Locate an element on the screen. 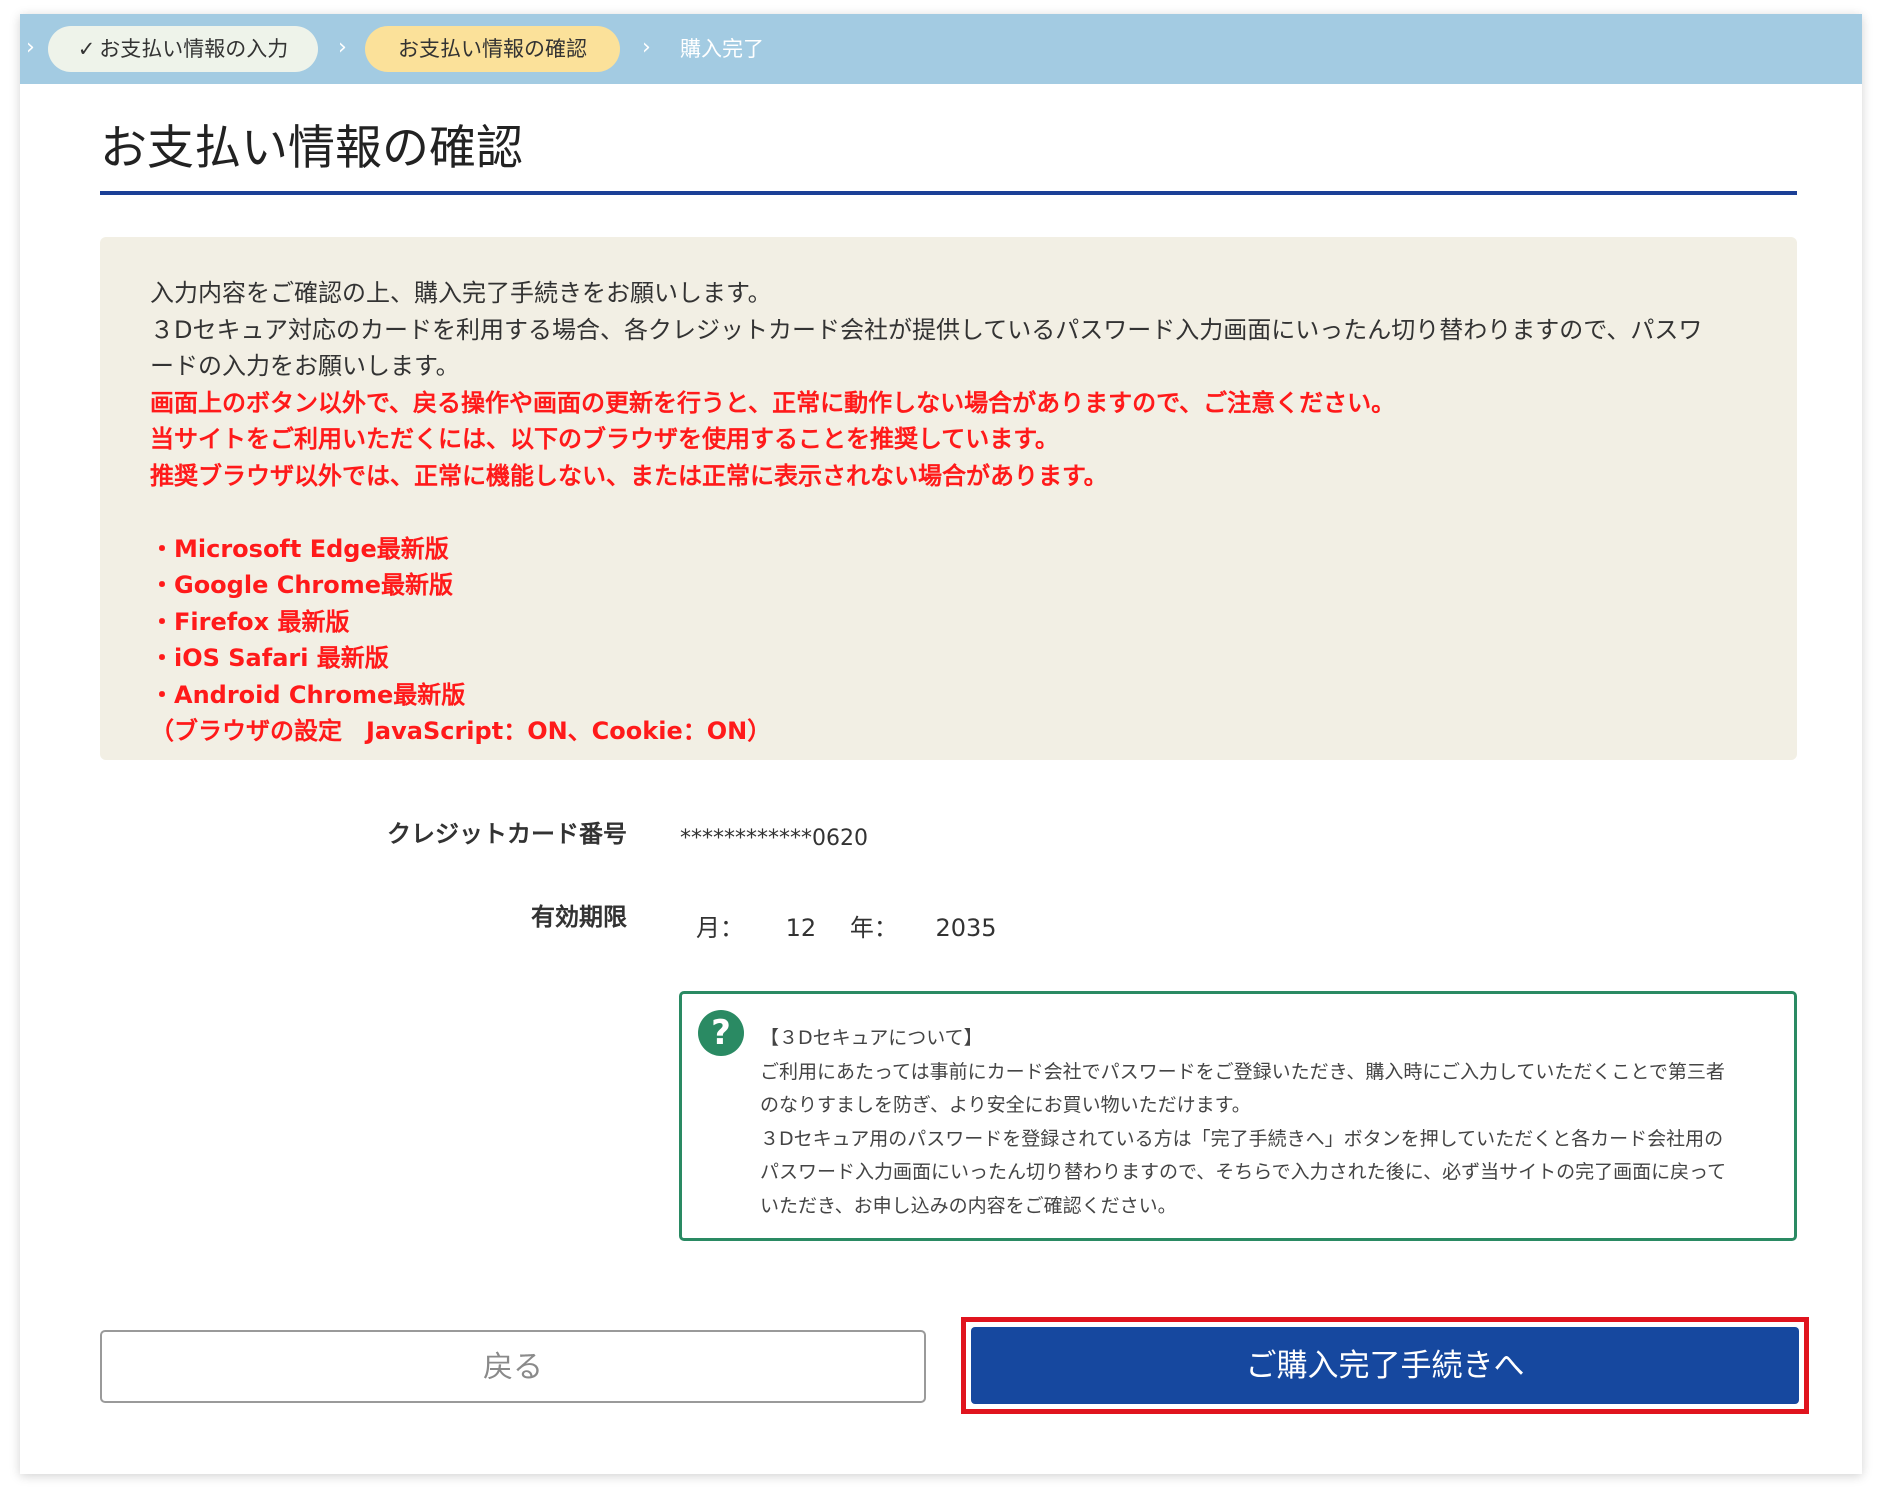 The image size is (1882, 1500). browser-item: ・iOS Safari 最新版 is located at coordinates (269, 658).